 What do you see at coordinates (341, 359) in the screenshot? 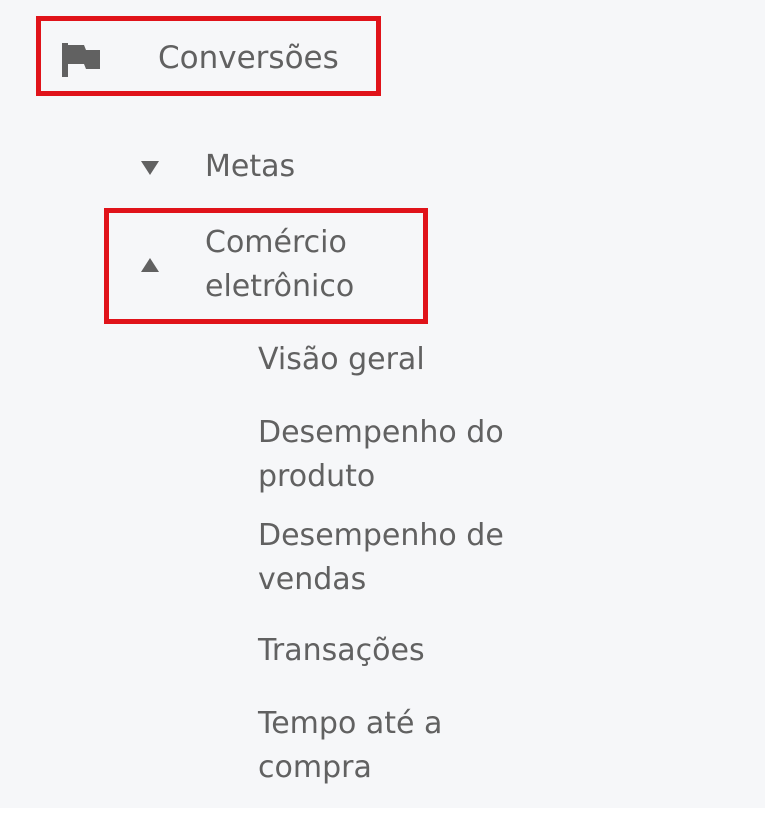
I see `sidebar-subitem-label: Visão geral` at bounding box center [341, 359].